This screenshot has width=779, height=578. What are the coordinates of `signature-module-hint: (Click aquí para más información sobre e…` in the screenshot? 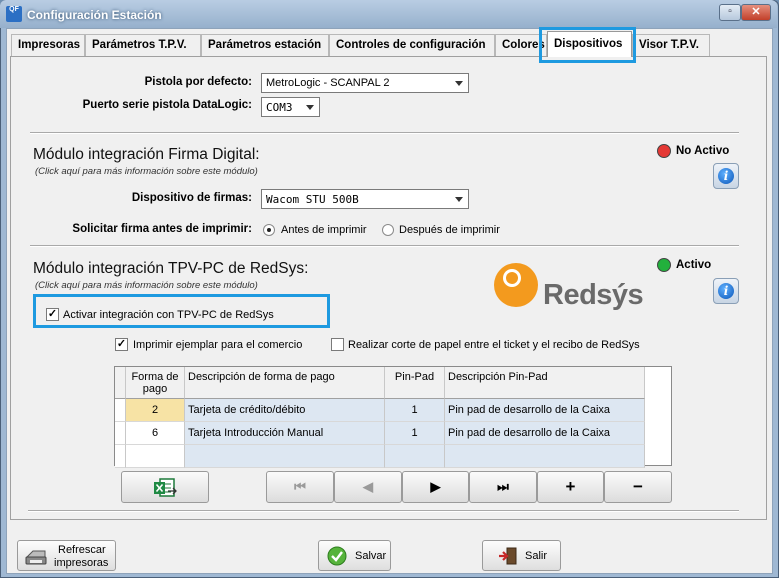 It's located at (146, 171).